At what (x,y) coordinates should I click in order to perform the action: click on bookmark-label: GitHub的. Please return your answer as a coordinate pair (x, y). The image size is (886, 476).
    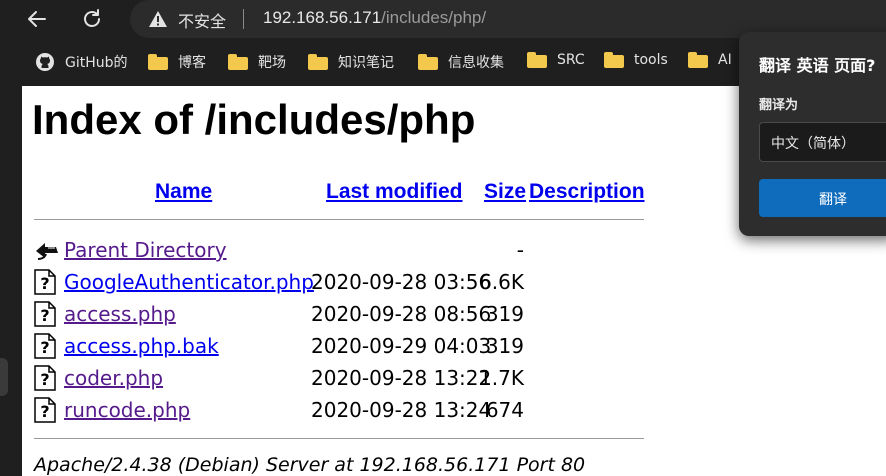
    Looking at the image, I should click on (96, 63).